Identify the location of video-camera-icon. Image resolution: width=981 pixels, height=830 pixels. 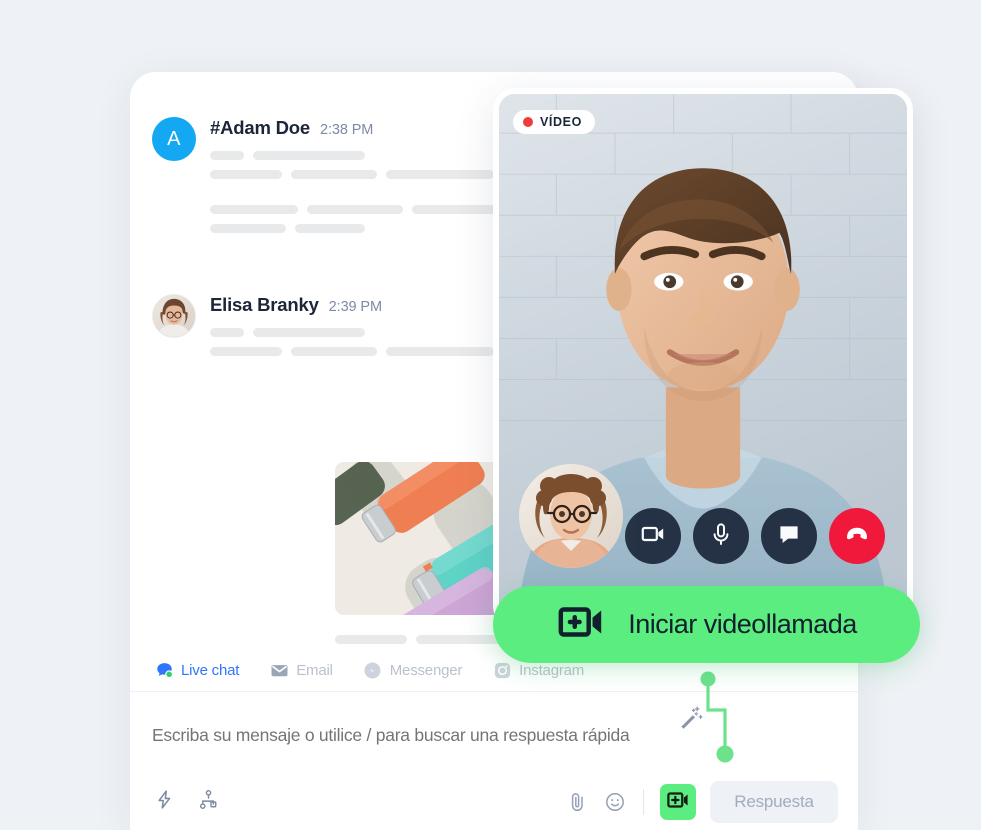
(653, 536).